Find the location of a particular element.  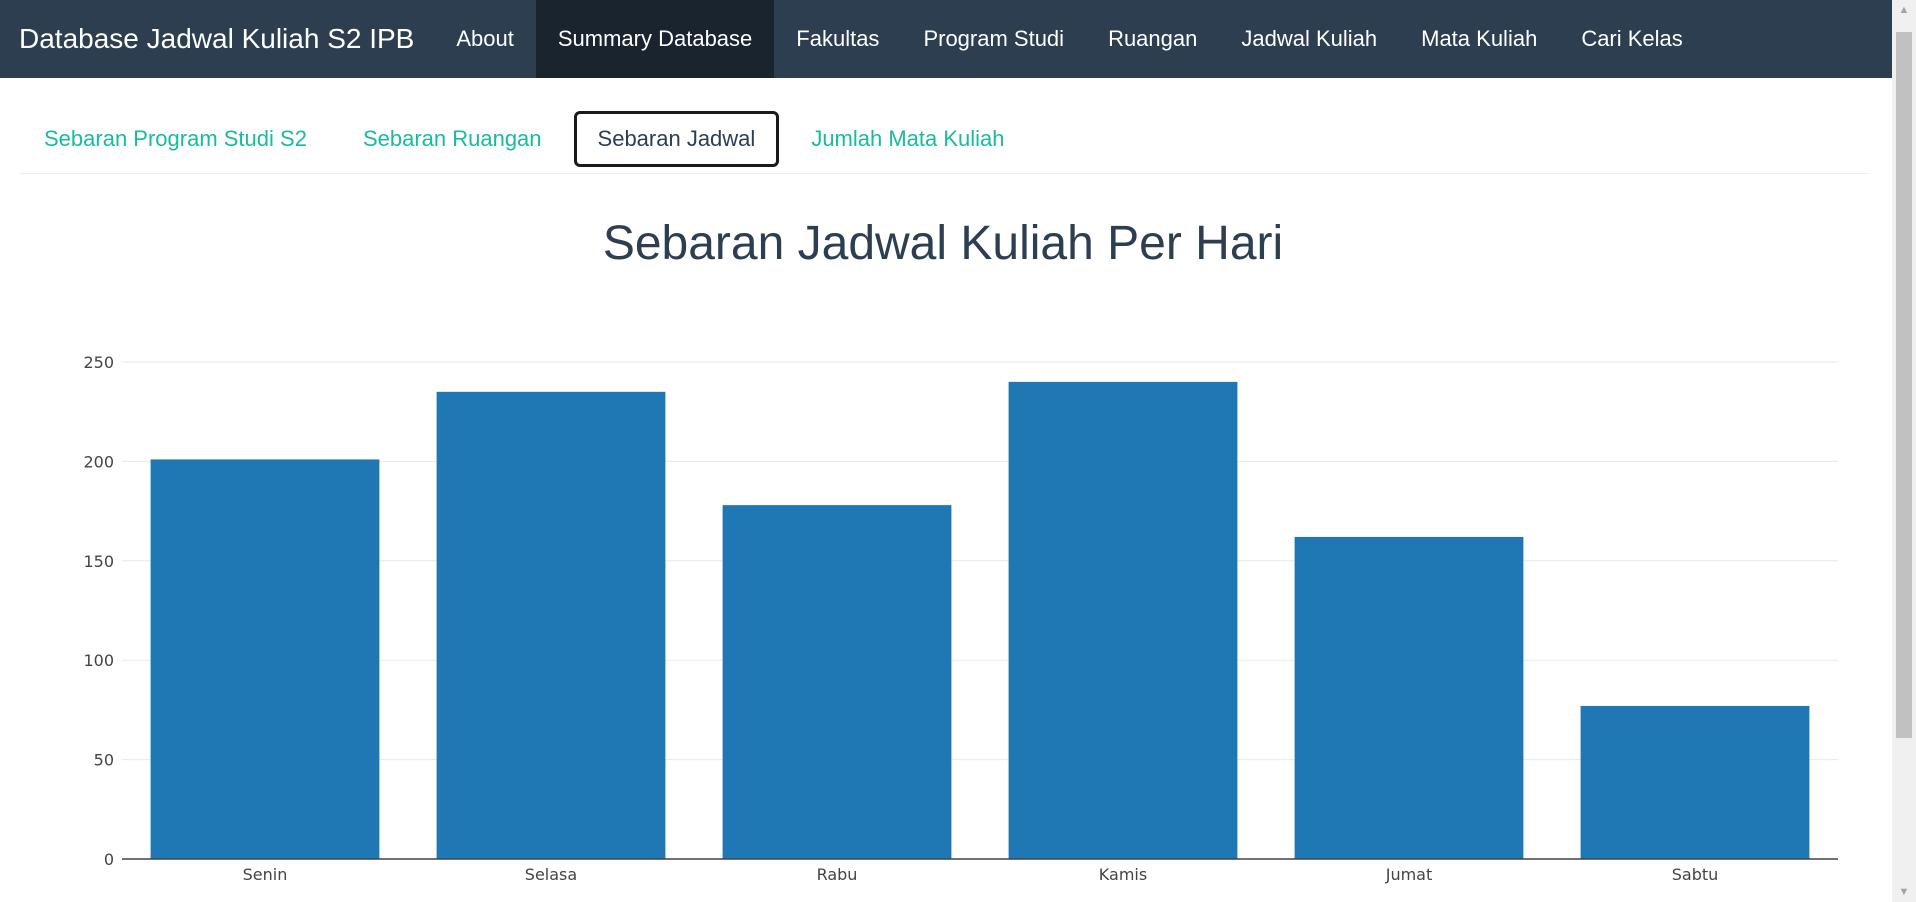

x-tick-label: Sabtu is located at coordinates (1695, 874).